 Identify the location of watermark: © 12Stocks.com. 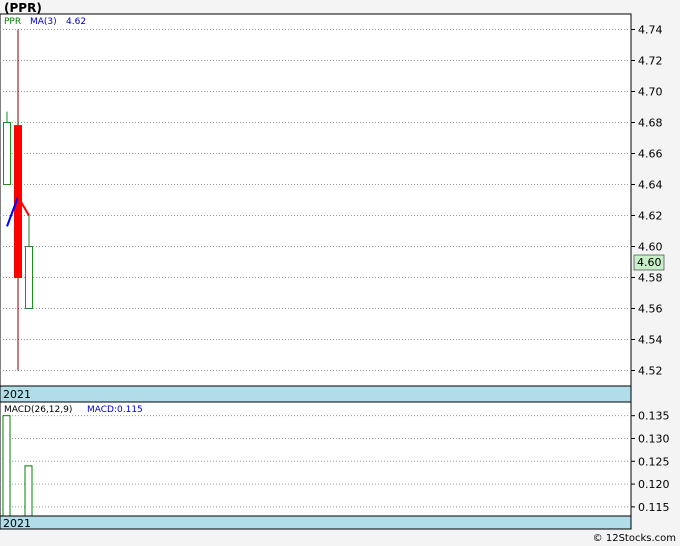
(634, 538).